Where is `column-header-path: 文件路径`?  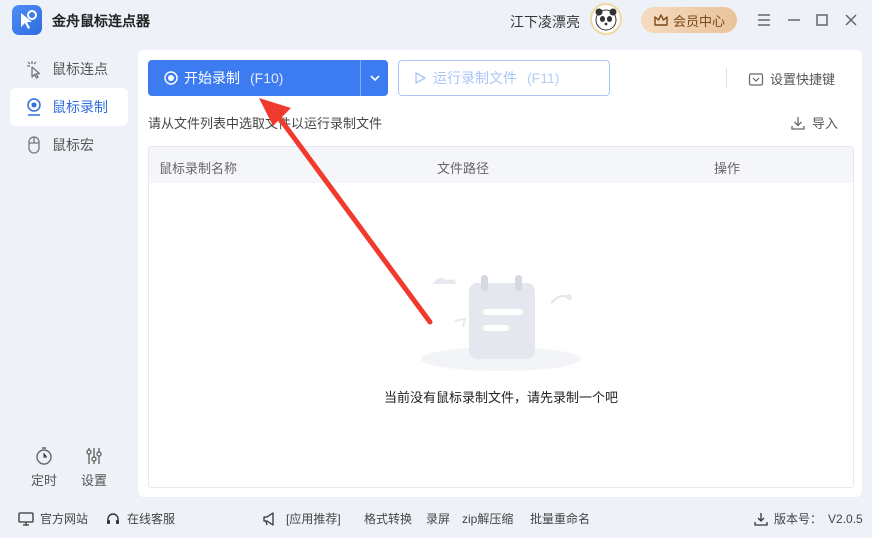 column-header-path: 文件路径 is located at coordinates (463, 168).